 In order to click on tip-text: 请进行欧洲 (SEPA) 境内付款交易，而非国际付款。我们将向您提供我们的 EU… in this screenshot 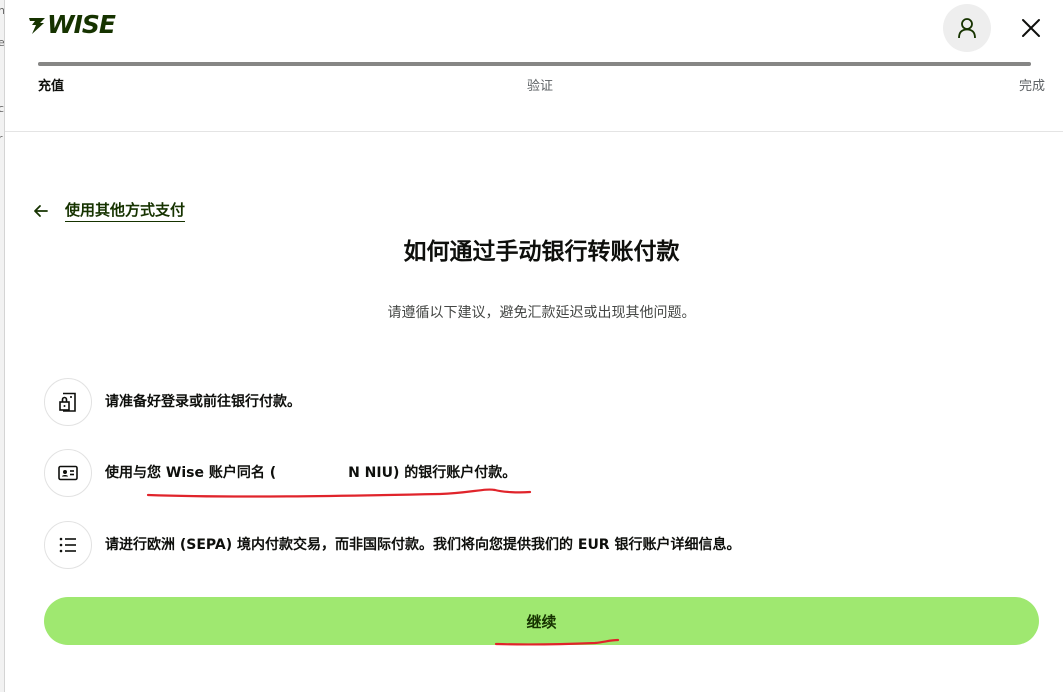, I will do `click(423, 545)`.